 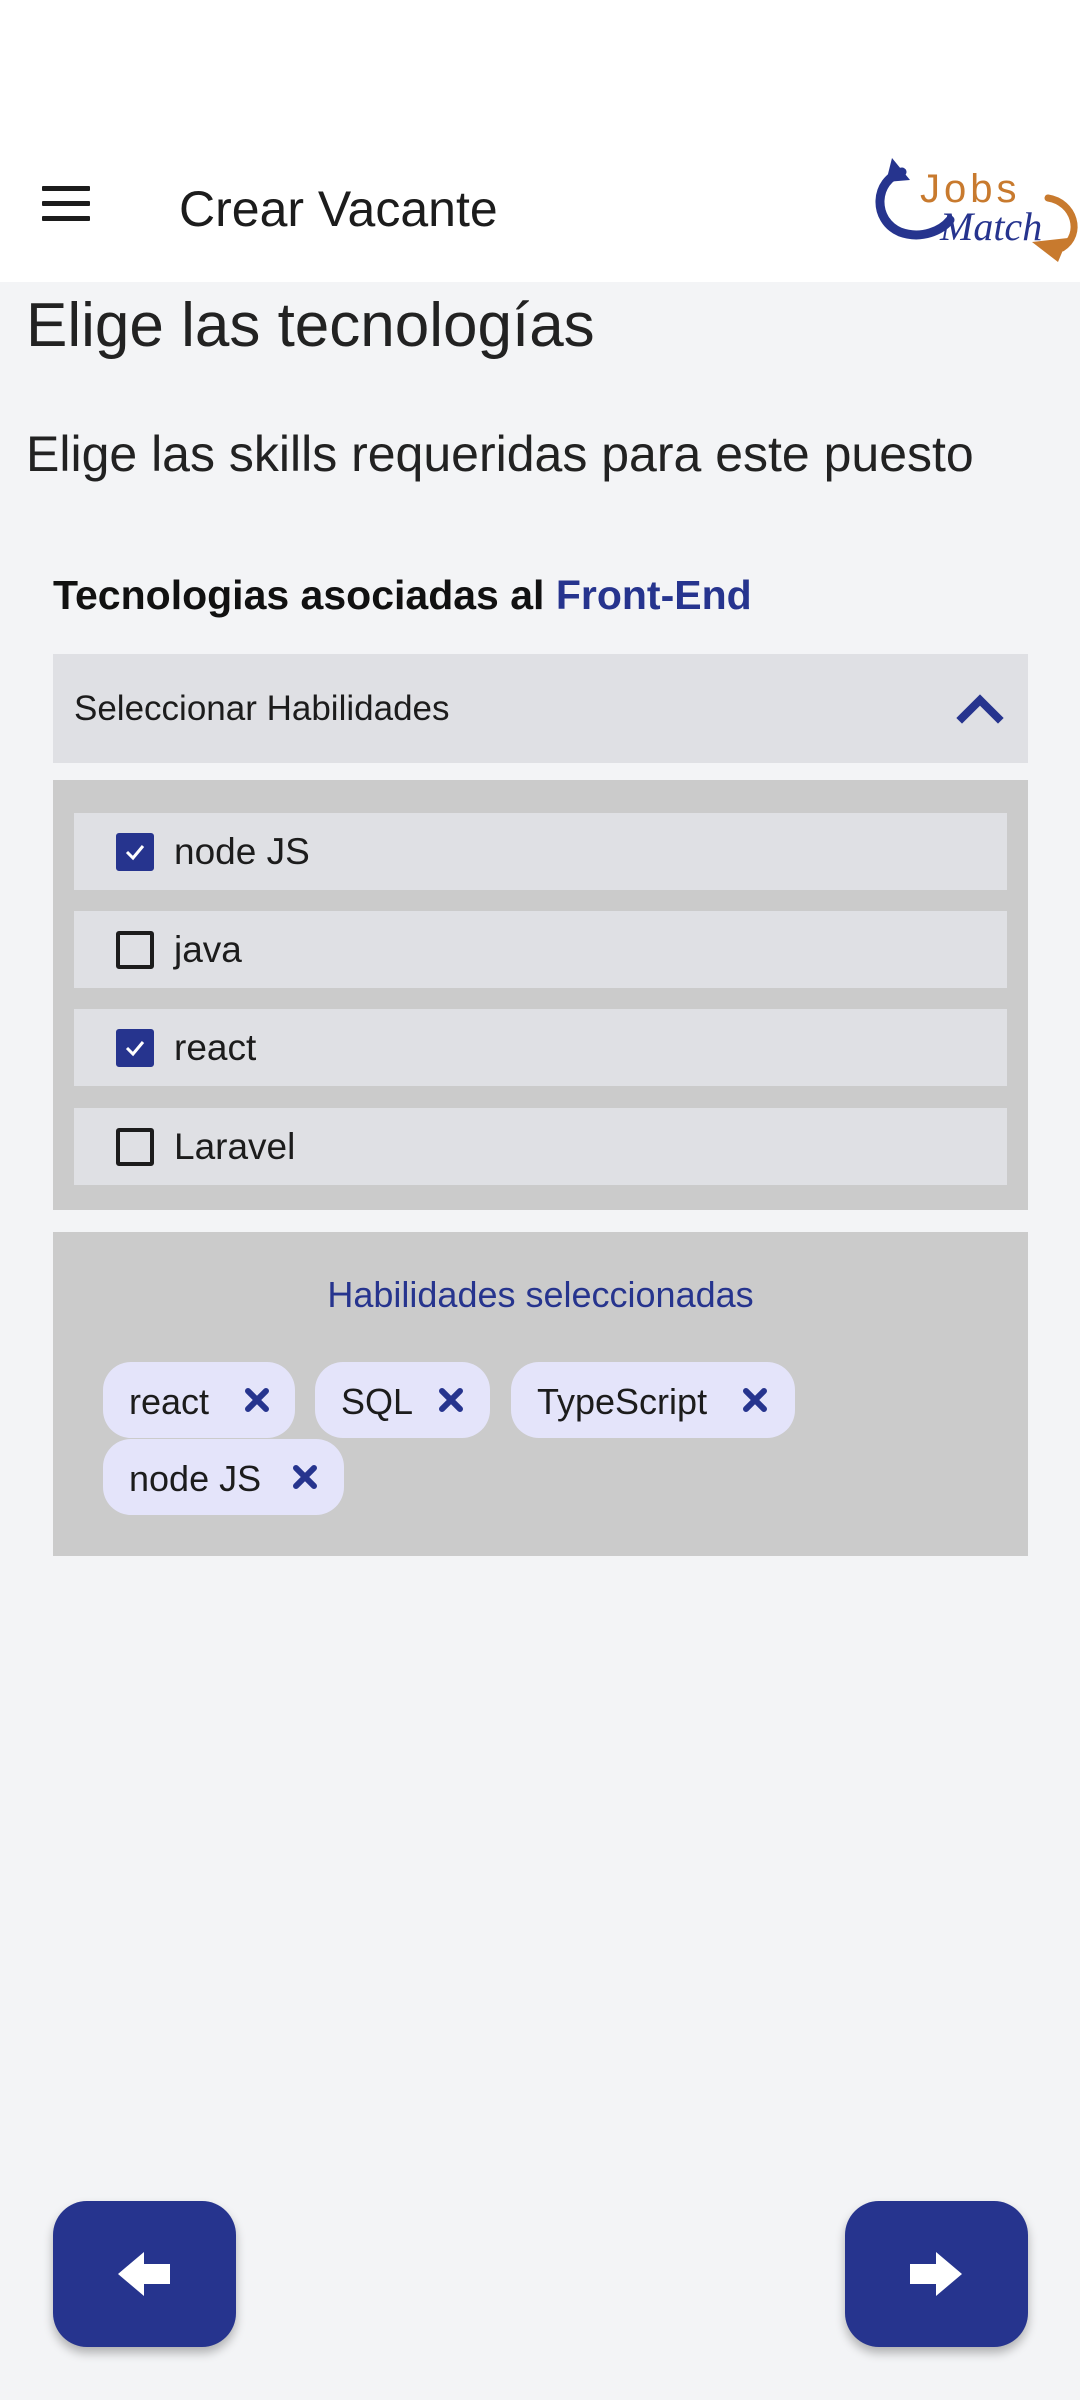 I want to click on menu-icon, so click(x=66, y=188).